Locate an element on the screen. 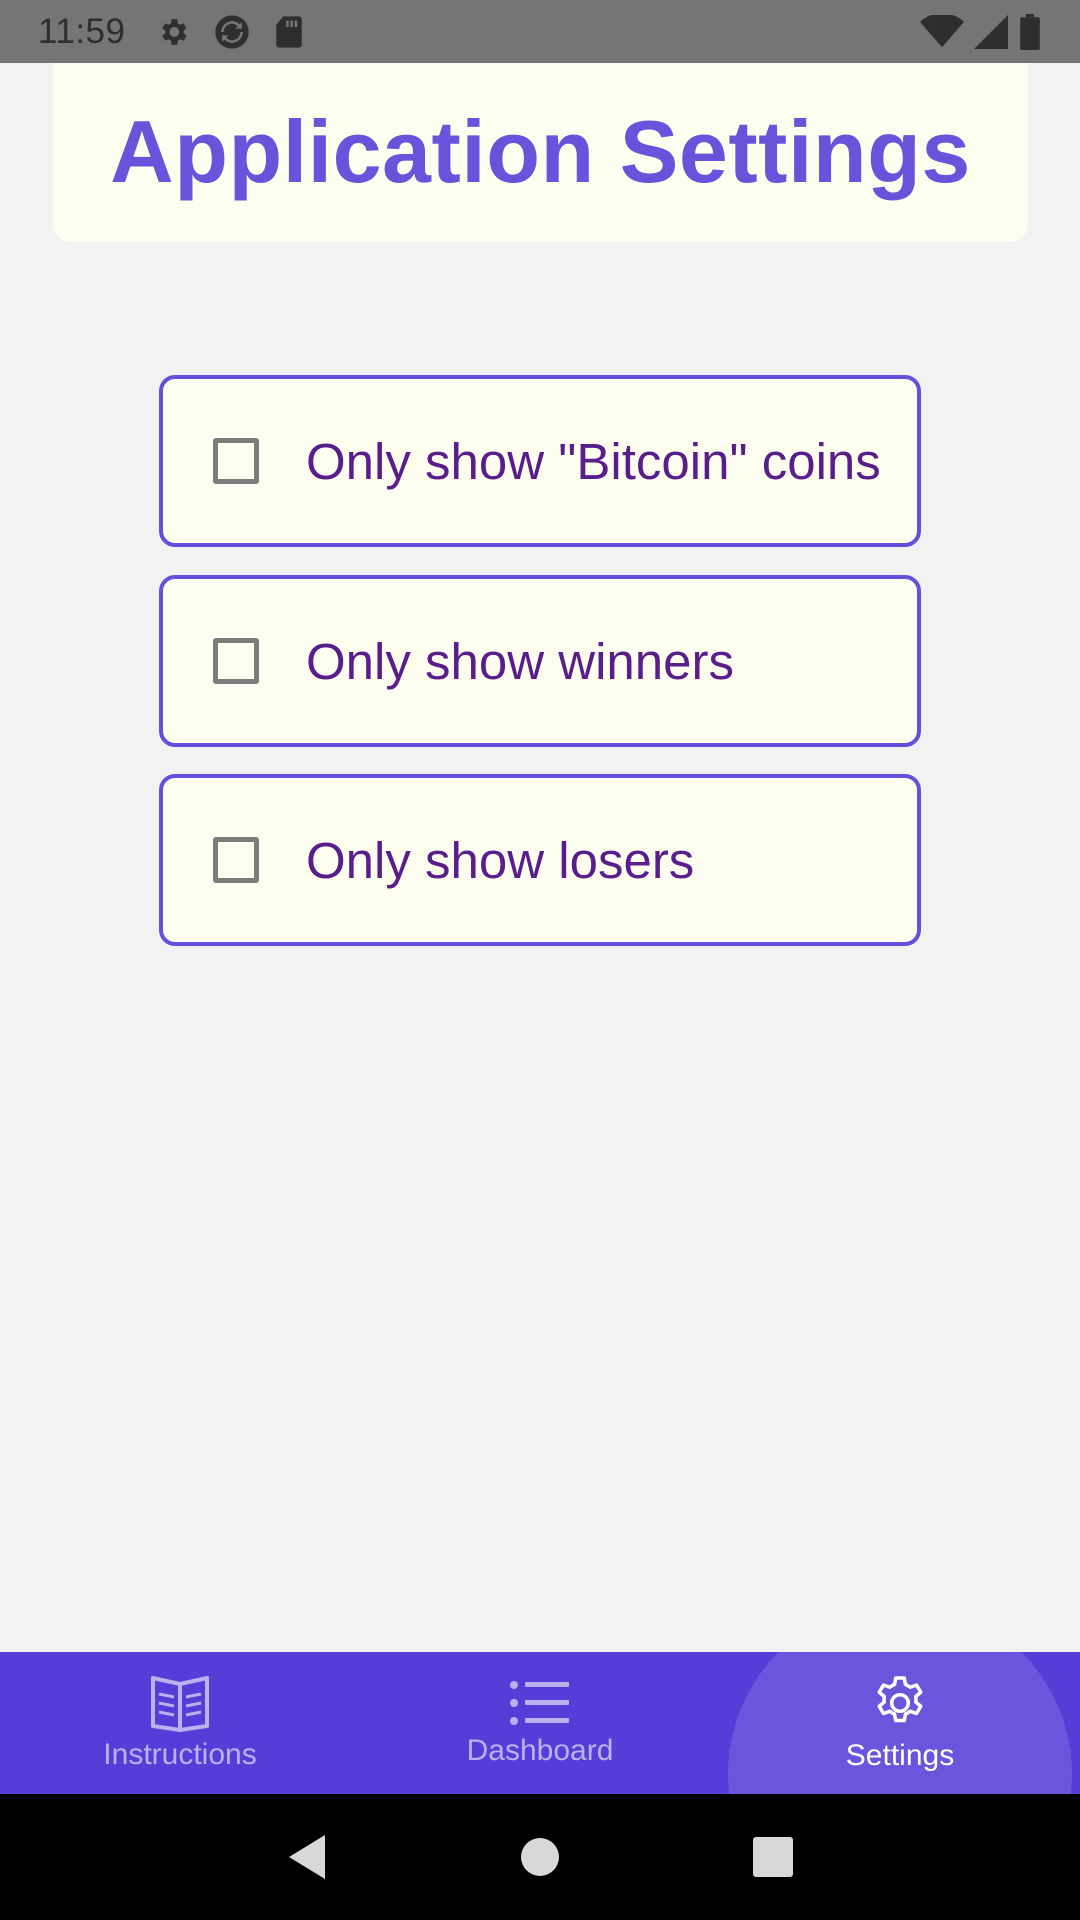 This screenshot has width=1080, height=1920. status-icons-right is located at coordinates (981, 31).